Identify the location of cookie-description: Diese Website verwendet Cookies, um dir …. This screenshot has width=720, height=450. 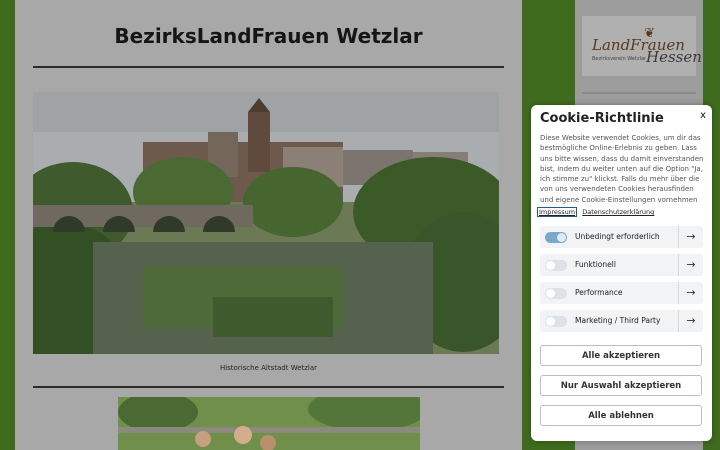
(622, 169).